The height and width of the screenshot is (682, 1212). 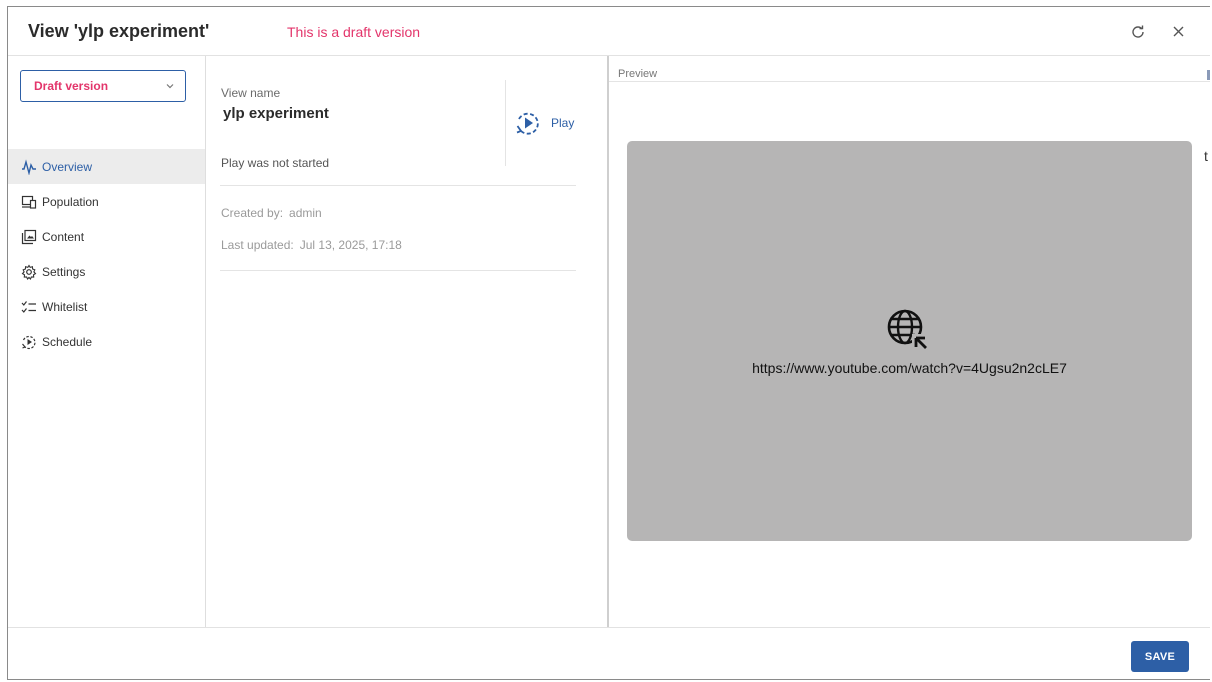 I want to click on last-updated: Last updated: Jul 13, 2025, 17:18, so click(x=311, y=245).